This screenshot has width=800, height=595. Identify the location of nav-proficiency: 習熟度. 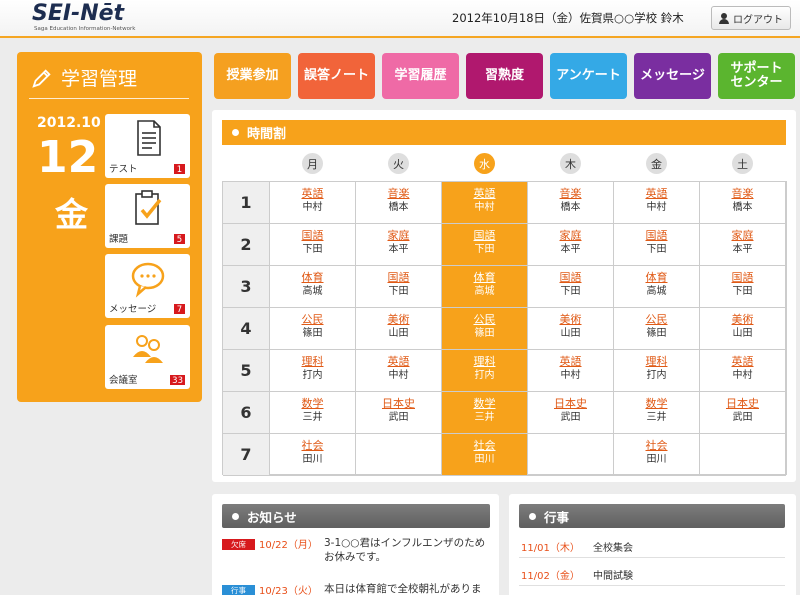
(504, 76).